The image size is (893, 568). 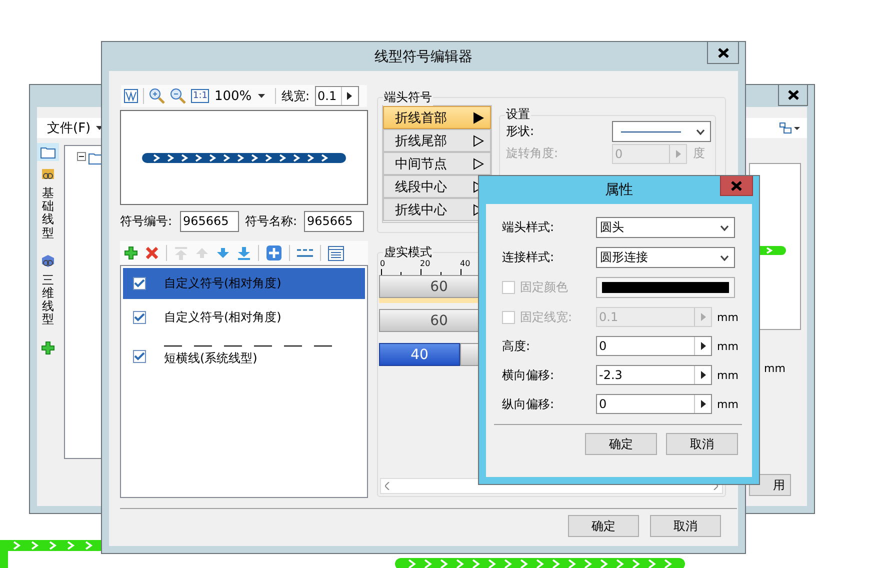 What do you see at coordinates (619, 190) in the screenshot?
I see `dialog-title: 属性` at bounding box center [619, 190].